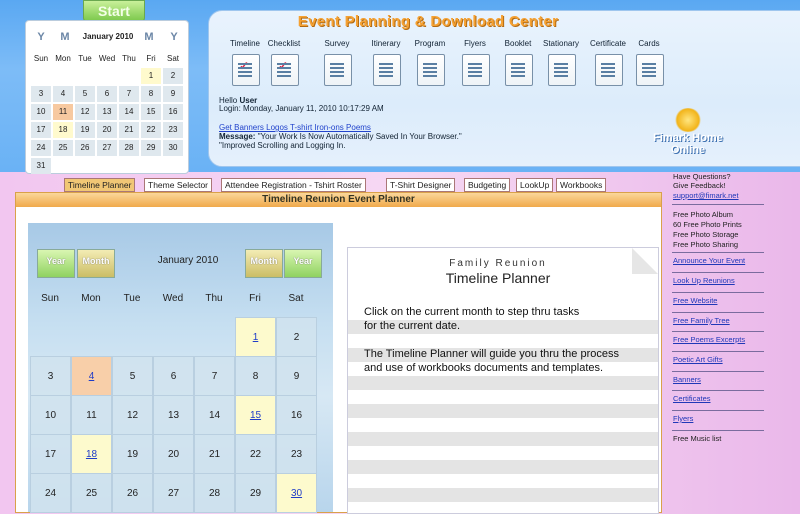 The height and width of the screenshot is (514, 800). I want to click on calendar-day-4: 4, so click(91, 376).